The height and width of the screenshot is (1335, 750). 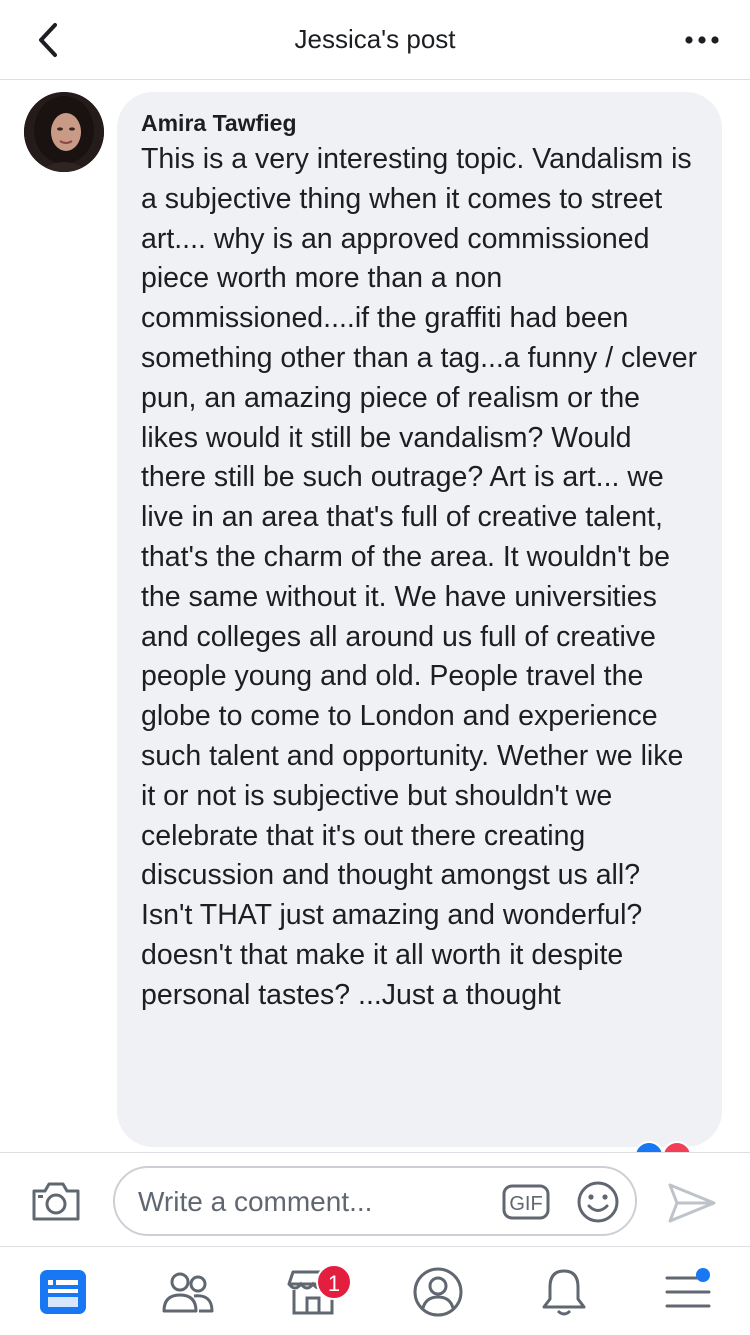 I want to click on more-options-button, so click(x=702, y=40).